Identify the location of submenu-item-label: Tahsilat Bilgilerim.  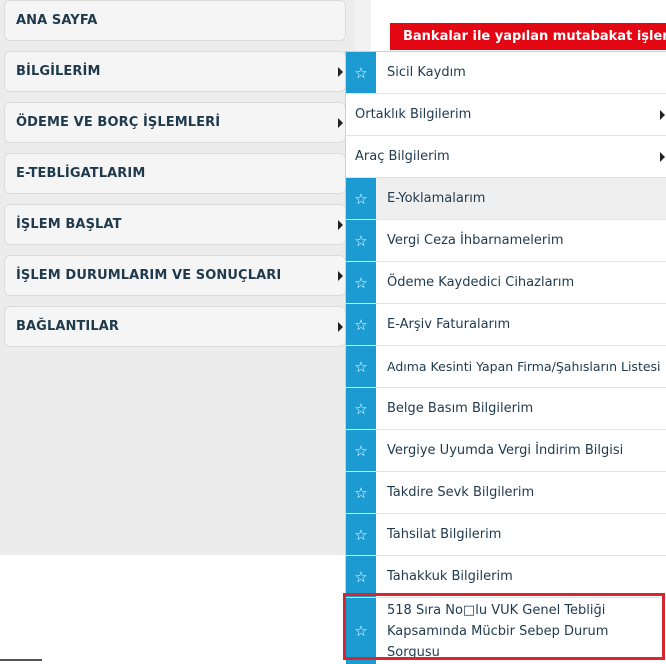
(444, 534).